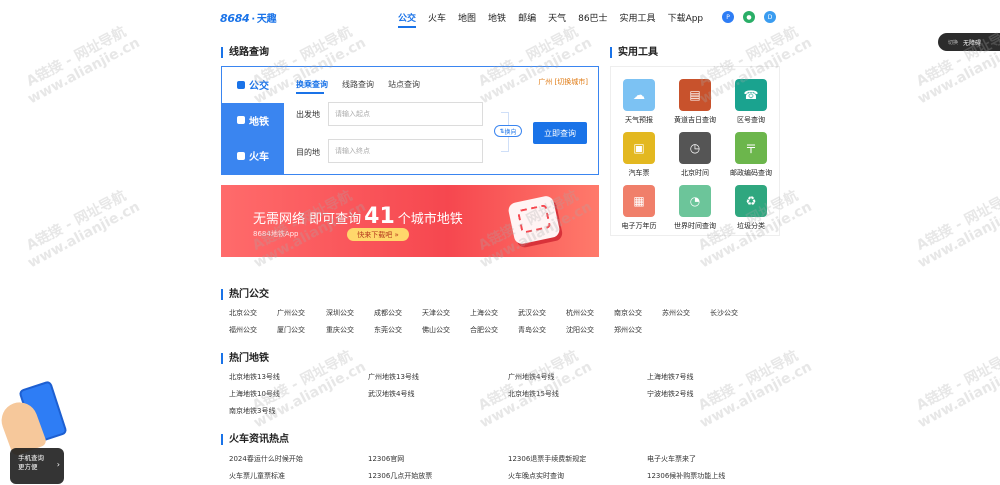  What do you see at coordinates (676, 313) in the screenshot?
I see `hot-bus-link: 苏州公交` at bounding box center [676, 313].